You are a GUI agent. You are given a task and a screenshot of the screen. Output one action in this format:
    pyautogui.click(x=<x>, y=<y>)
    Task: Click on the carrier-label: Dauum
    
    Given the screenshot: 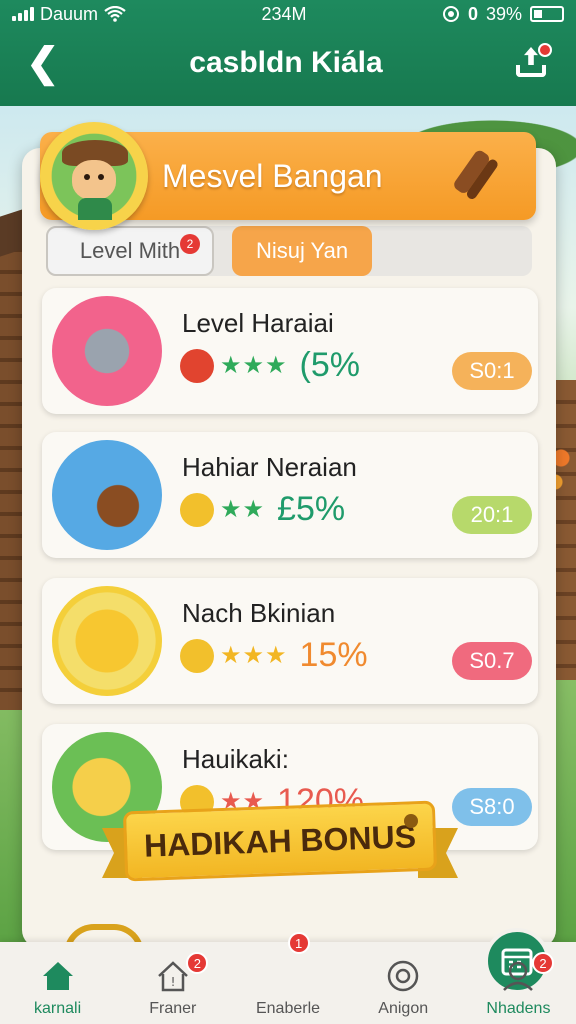 What is the action you would take?
    pyautogui.click(x=69, y=13)
    